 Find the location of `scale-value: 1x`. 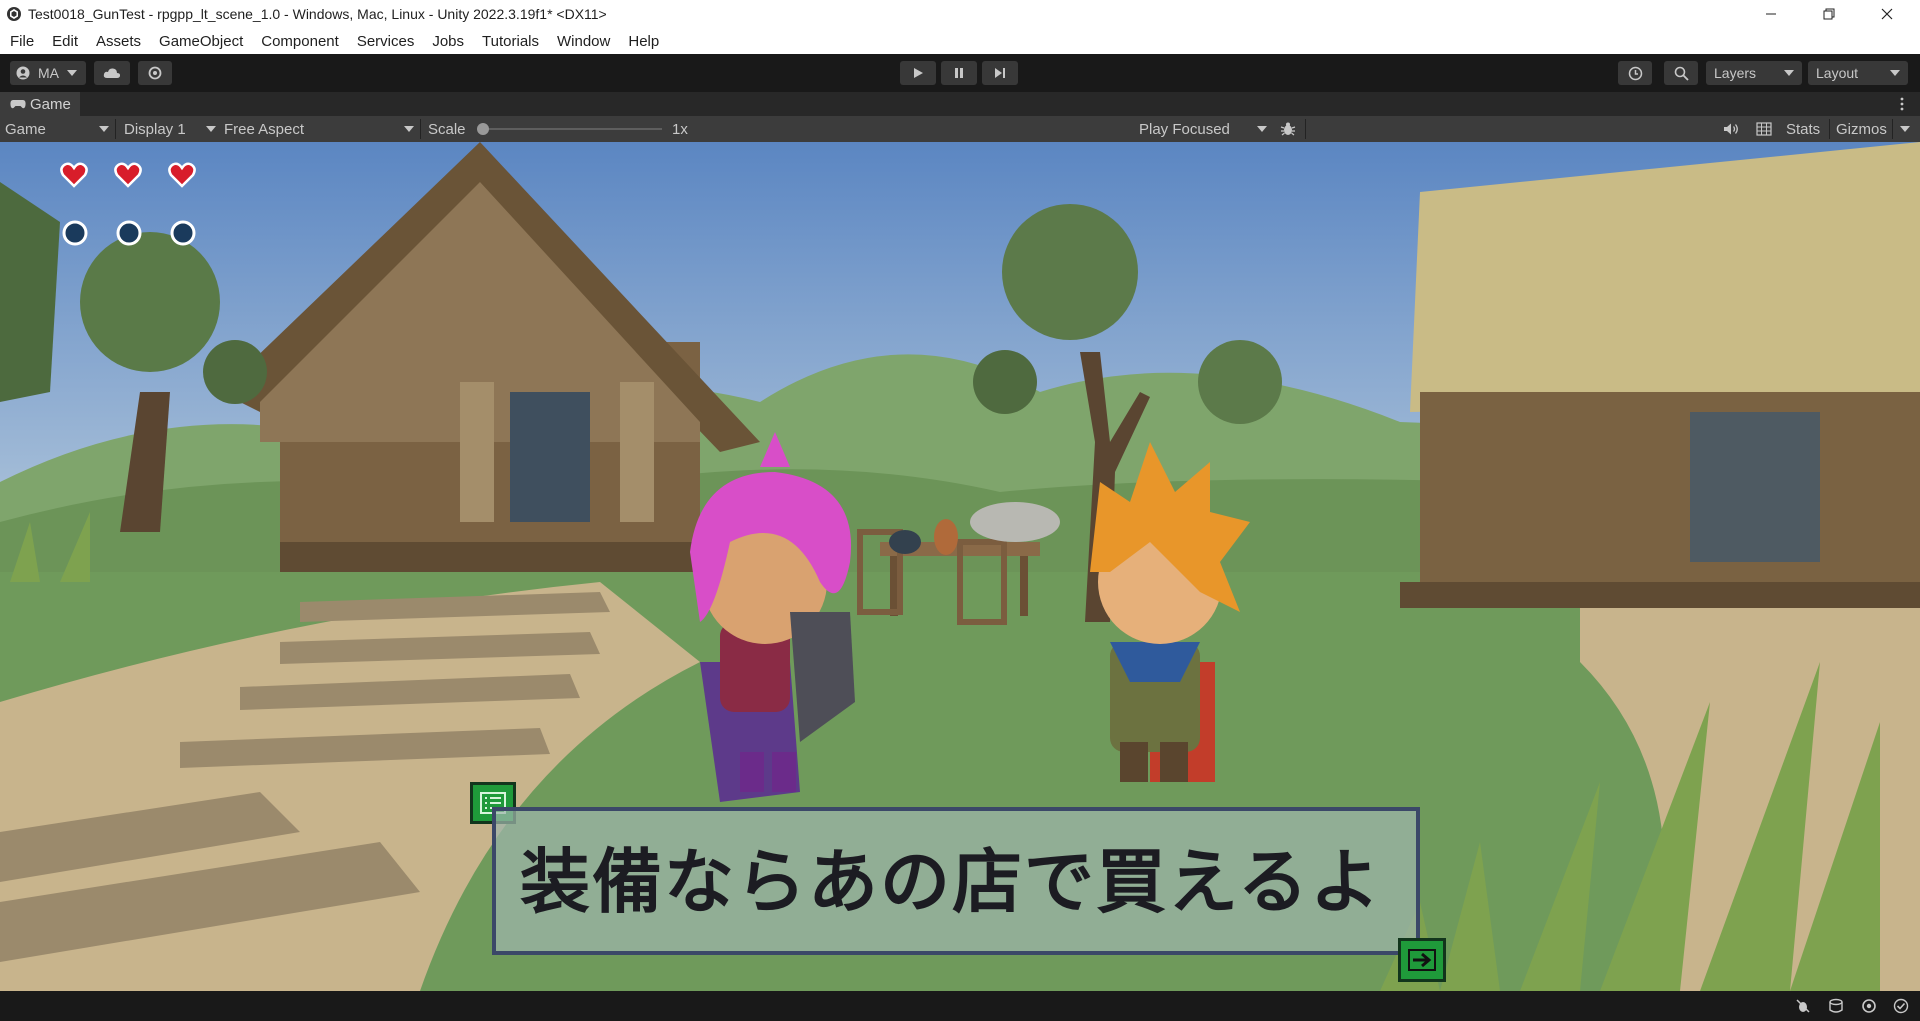

scale-value: 1x is located at coordinates (680, 129).